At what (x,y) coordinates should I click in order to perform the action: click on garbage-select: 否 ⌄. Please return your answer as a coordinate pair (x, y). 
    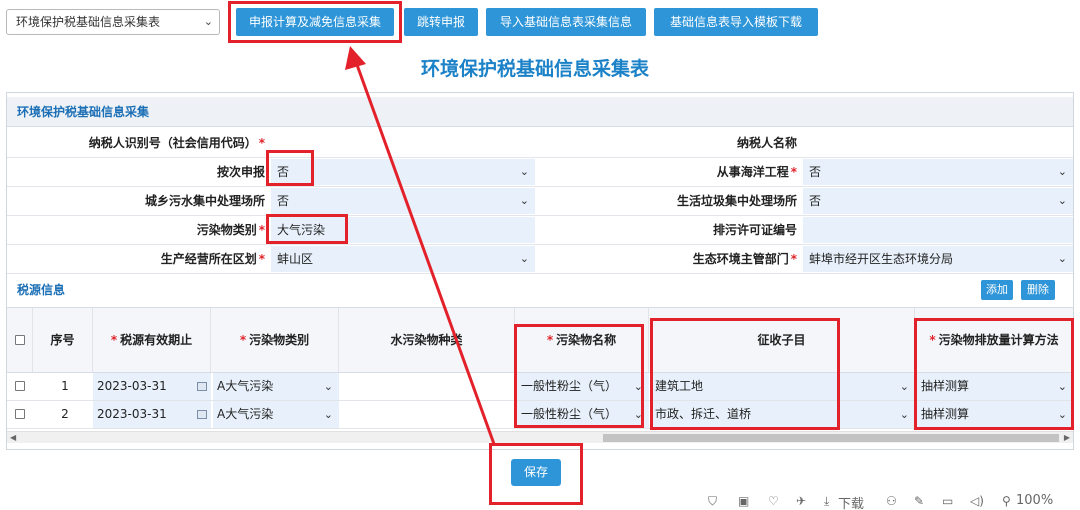
    Looking at the image, I should click on (938, 201).